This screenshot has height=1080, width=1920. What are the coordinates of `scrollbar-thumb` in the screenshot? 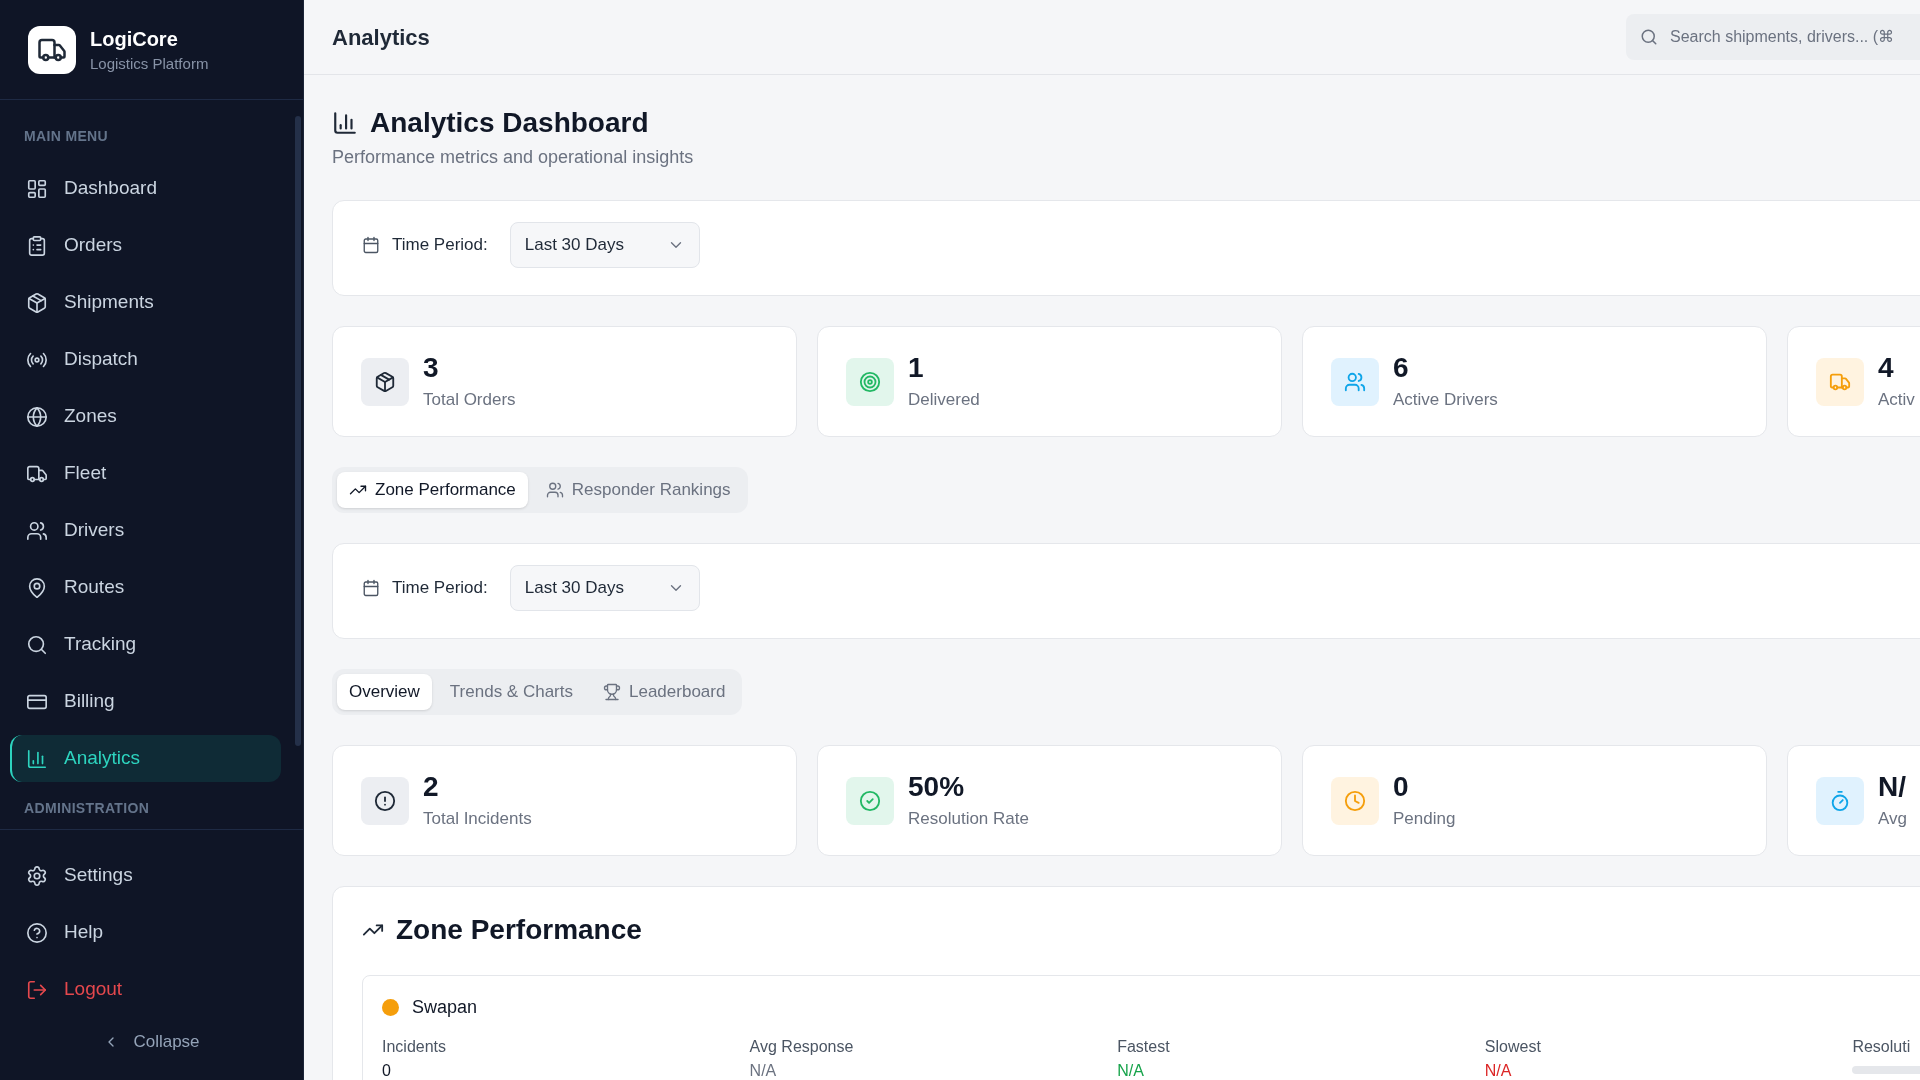 It's located at (298, 431).